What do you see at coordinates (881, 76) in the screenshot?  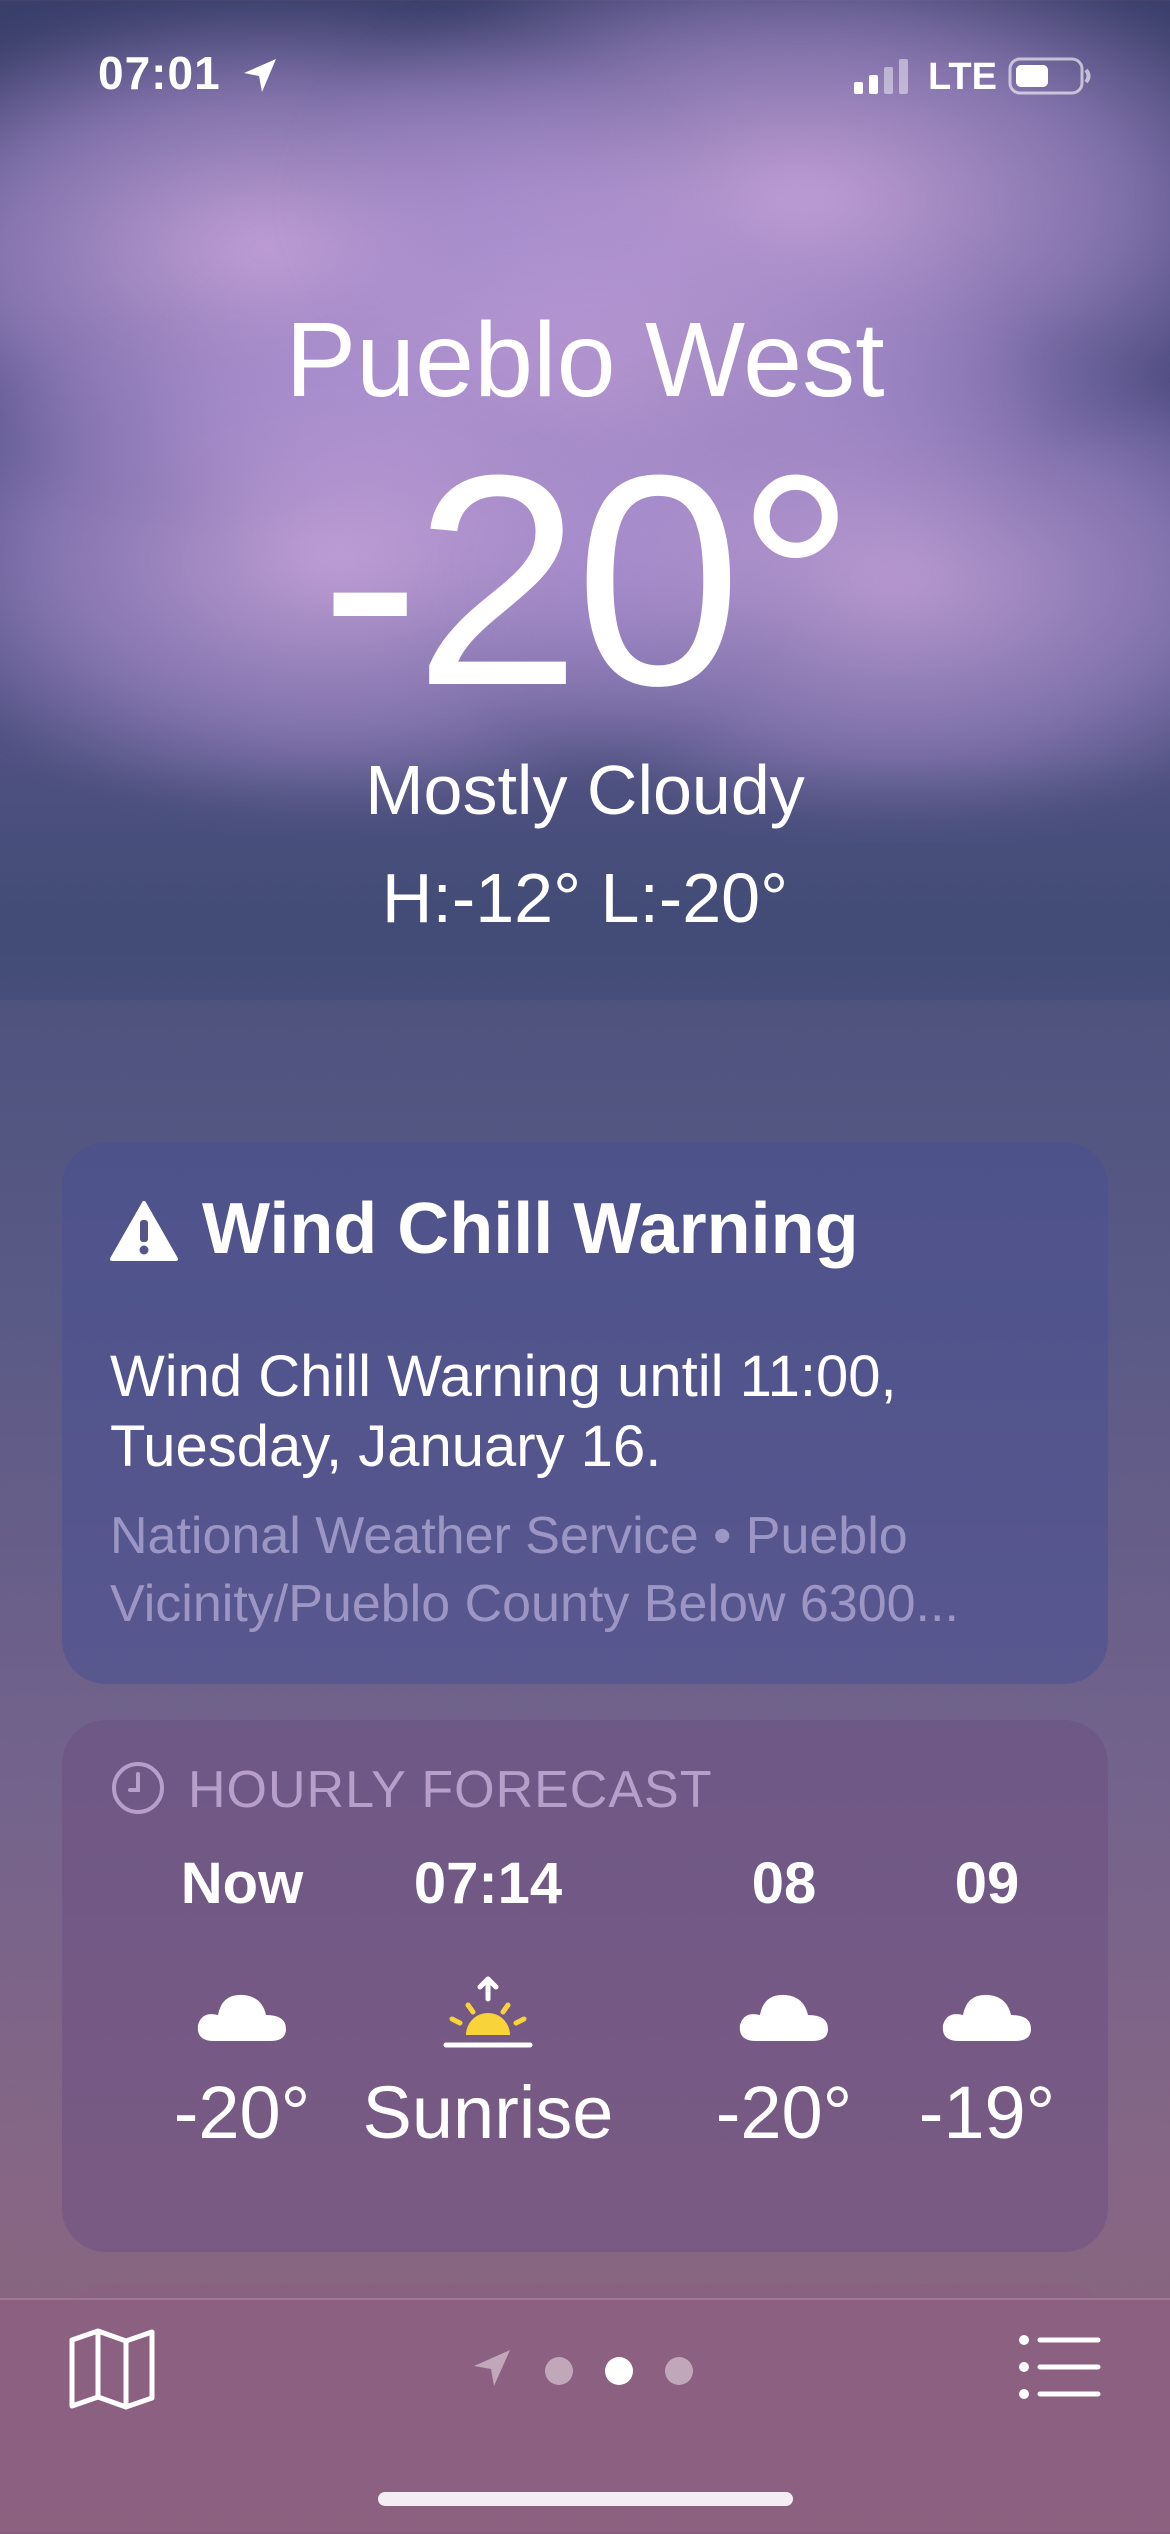 I see `signal-icon` at bounding box center [881, 76].